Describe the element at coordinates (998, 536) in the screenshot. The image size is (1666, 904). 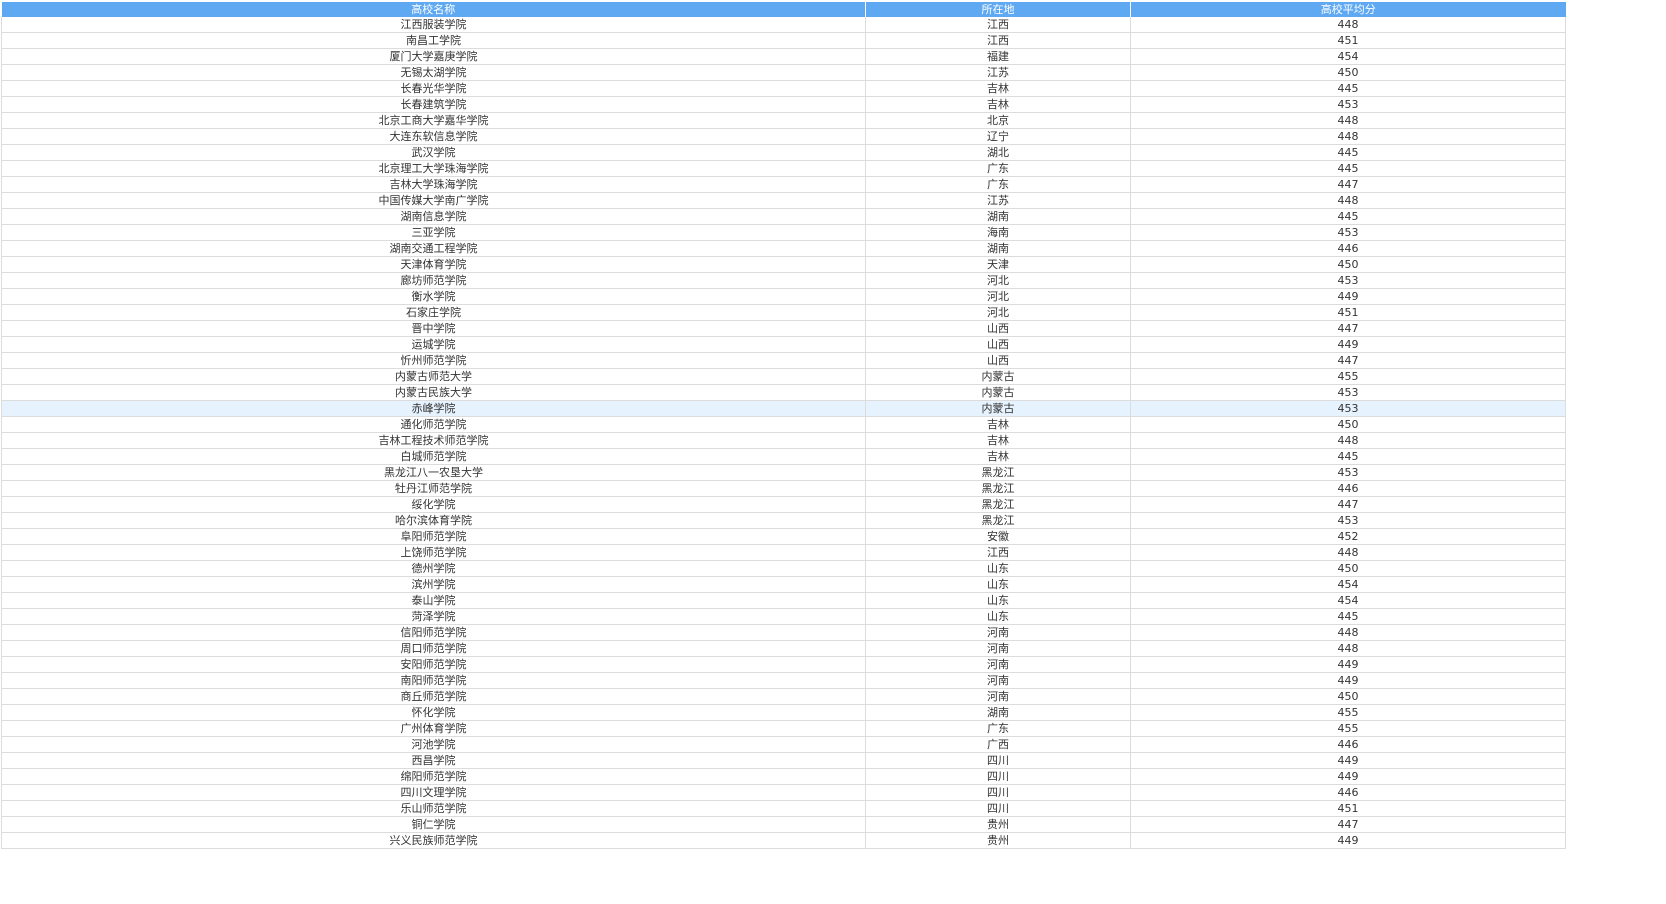
I see `cell-location: 安徽` at that location.